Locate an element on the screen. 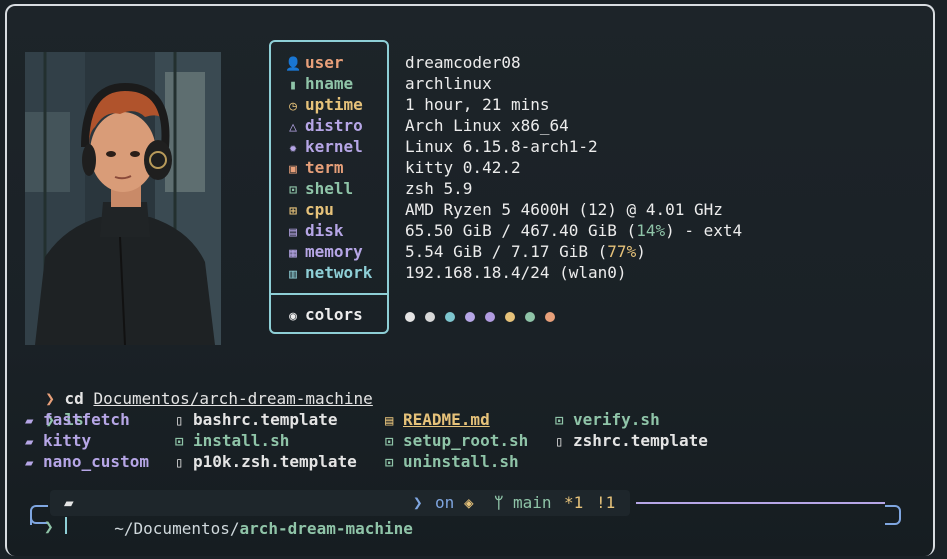  fetch-value-hname: archlinux is located at coordinates (448, 83).